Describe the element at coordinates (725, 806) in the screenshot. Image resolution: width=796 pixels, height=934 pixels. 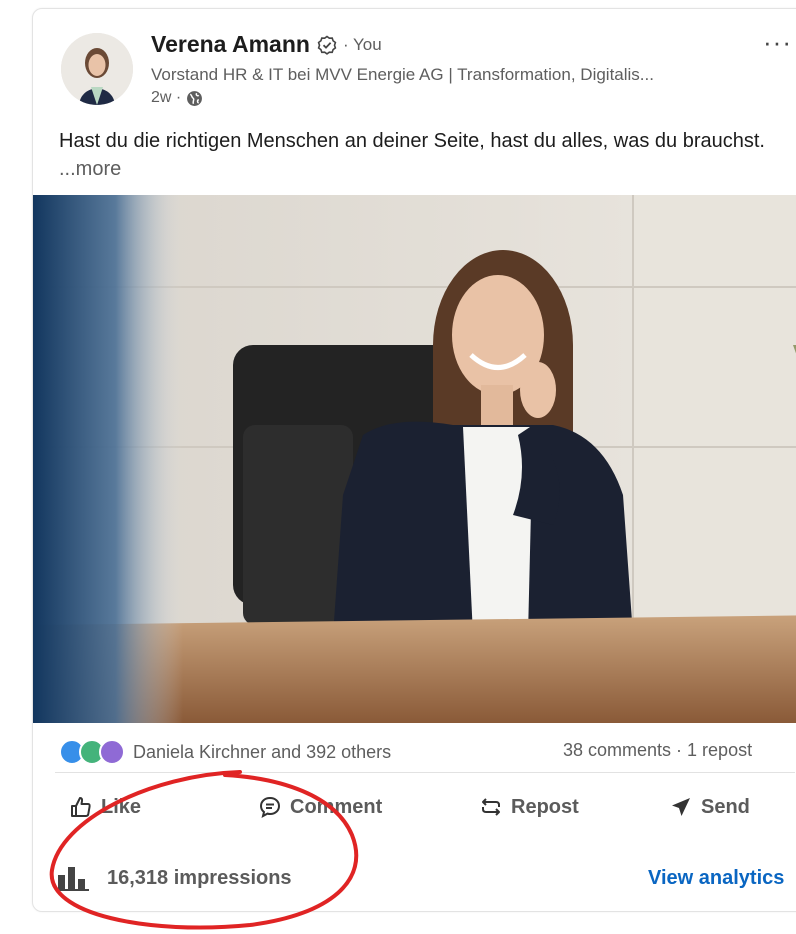
I see `send-label: Send` at that location.